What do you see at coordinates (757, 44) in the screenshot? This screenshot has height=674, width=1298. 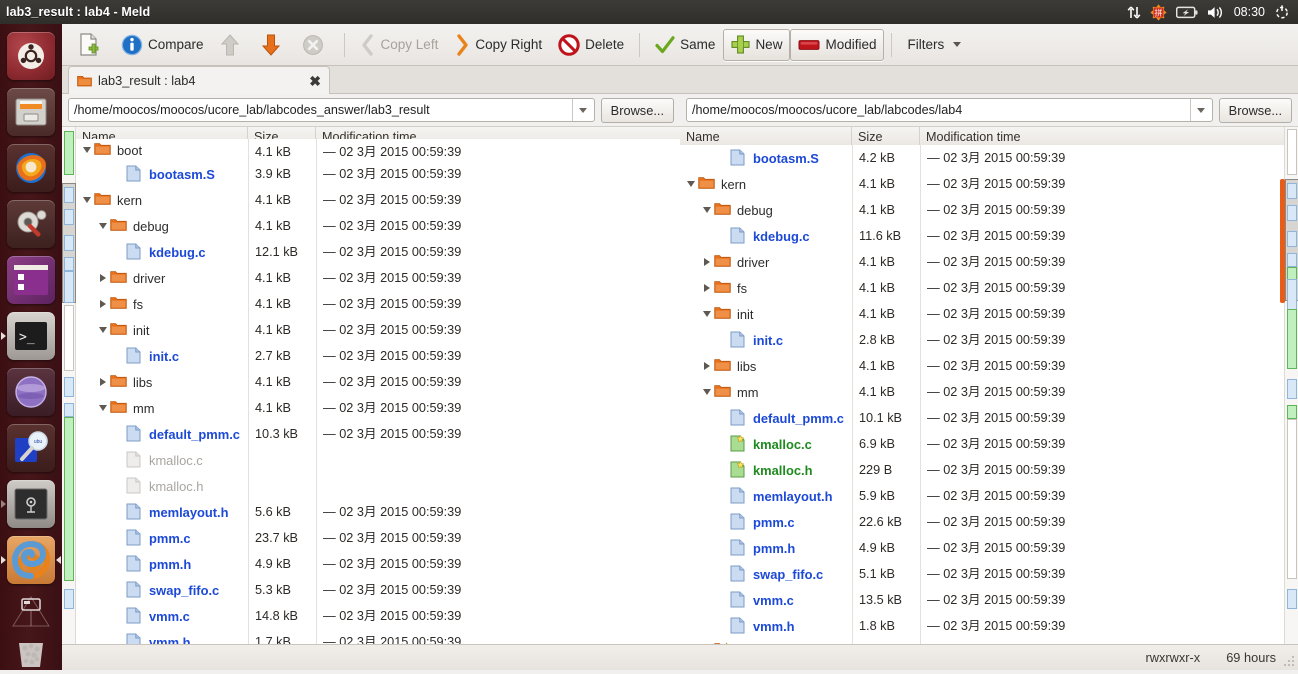 I see `filter-new-button: New` at bounding box center [757, 44].